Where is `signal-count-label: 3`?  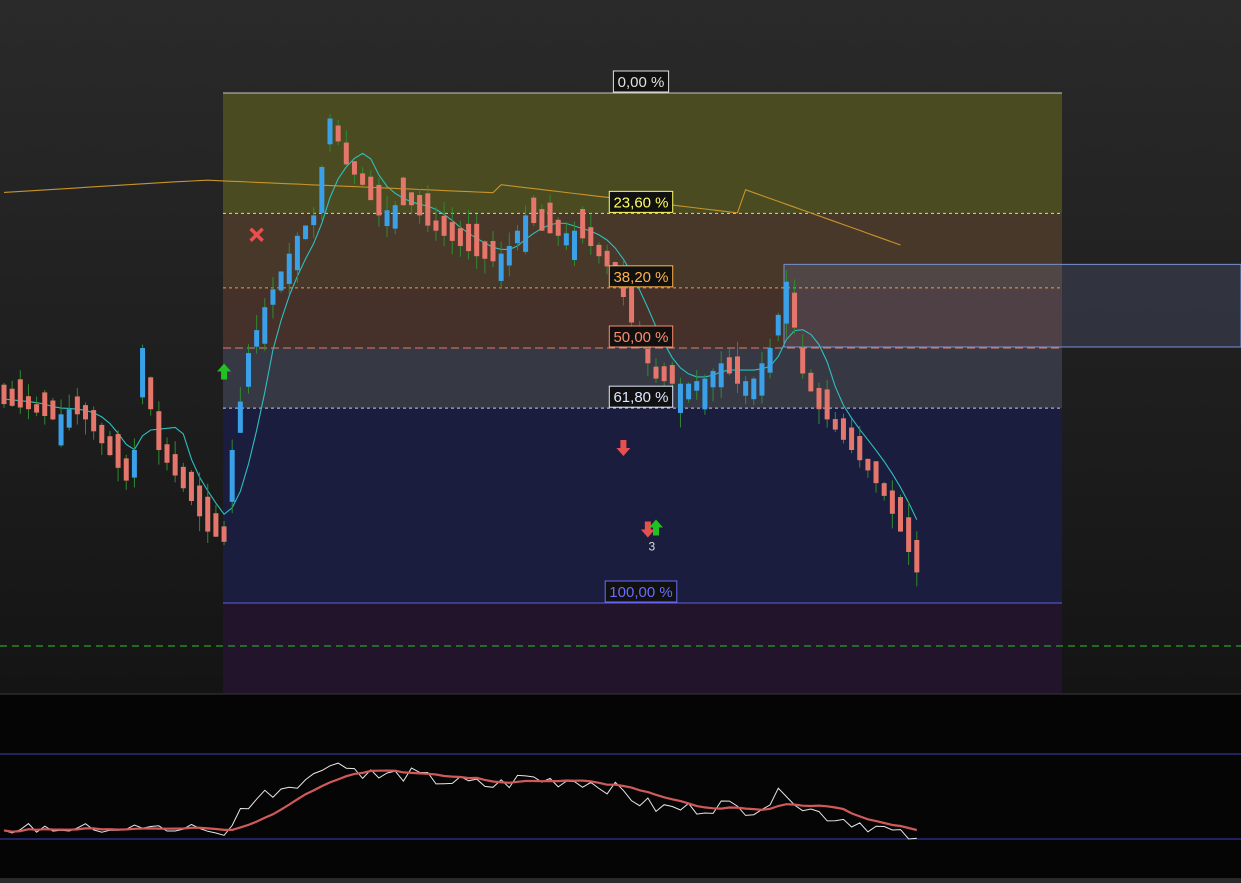
signal-count-label: 3 is located at coordinates (652, 547).